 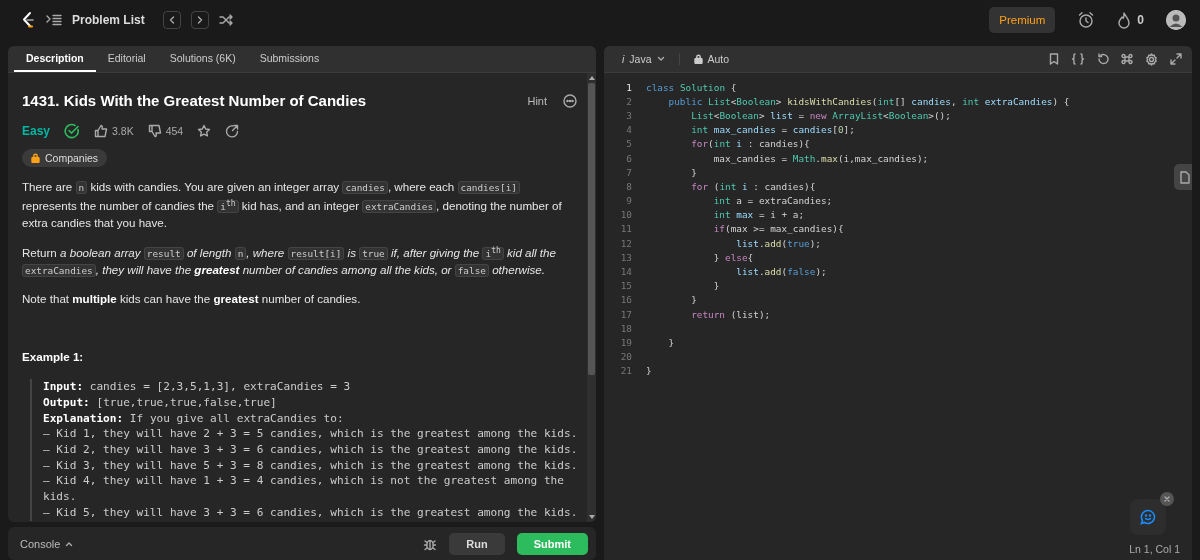 What do you see at coordinates (628, 158) in the screenshot?
I see `line-number: 6` at bounding box center [628, 158].